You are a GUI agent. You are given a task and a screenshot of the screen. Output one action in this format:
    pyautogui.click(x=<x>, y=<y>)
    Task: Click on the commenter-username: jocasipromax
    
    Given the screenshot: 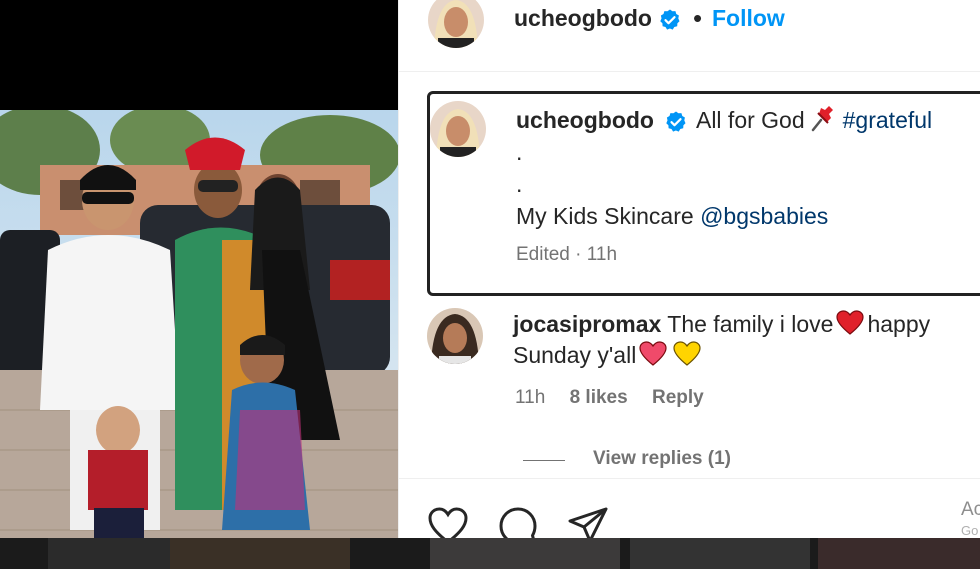 What is the action you would take?
    pyautogui.click(x=587, y=324)
    